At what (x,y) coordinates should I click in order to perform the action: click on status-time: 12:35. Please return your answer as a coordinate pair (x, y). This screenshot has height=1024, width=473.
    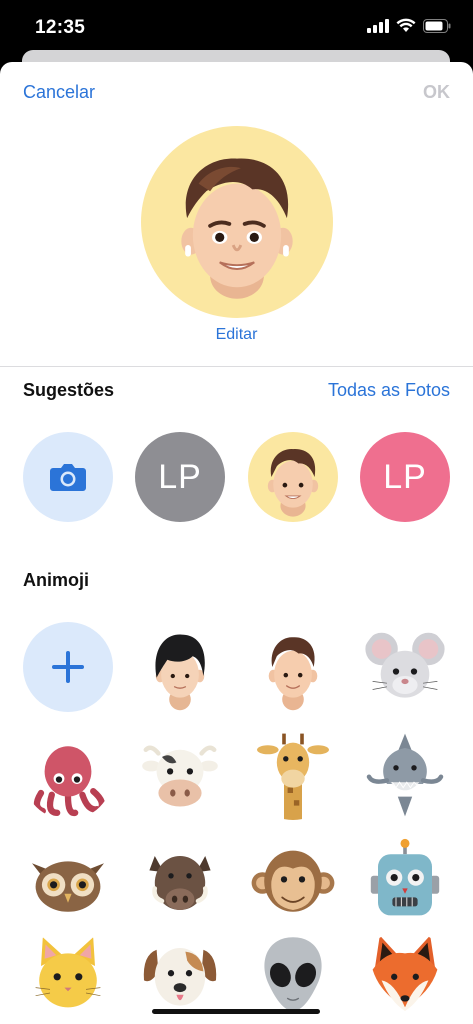
    Looking at the image, I should click on (60, 27).